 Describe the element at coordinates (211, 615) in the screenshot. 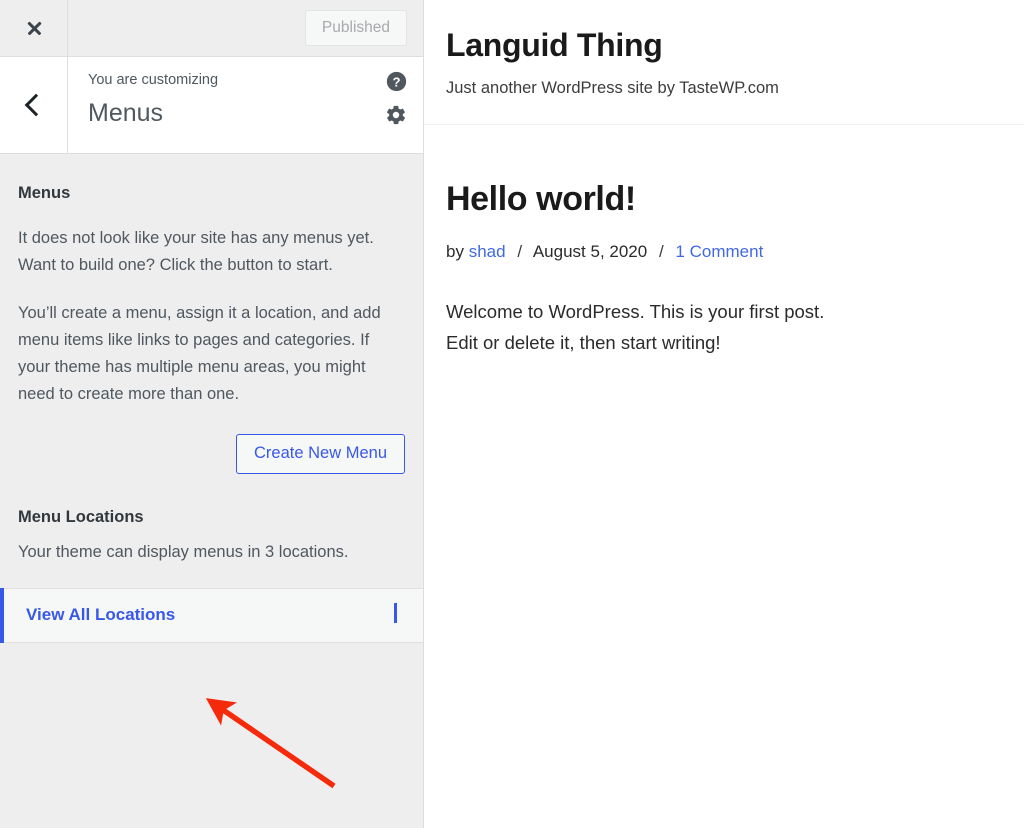

I see `view-all-locations-row: View All Locations` at that location.